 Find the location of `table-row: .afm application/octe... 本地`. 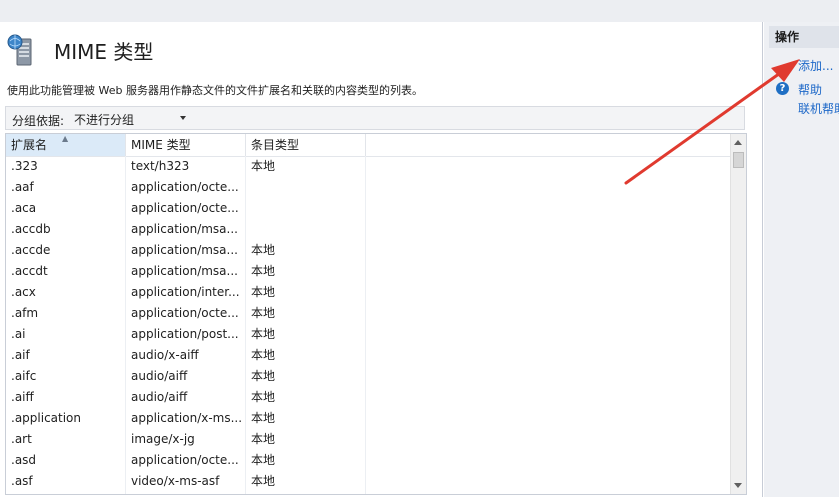

table-row: .afm application/octe... 本地 is located at coordinates (368, 313).